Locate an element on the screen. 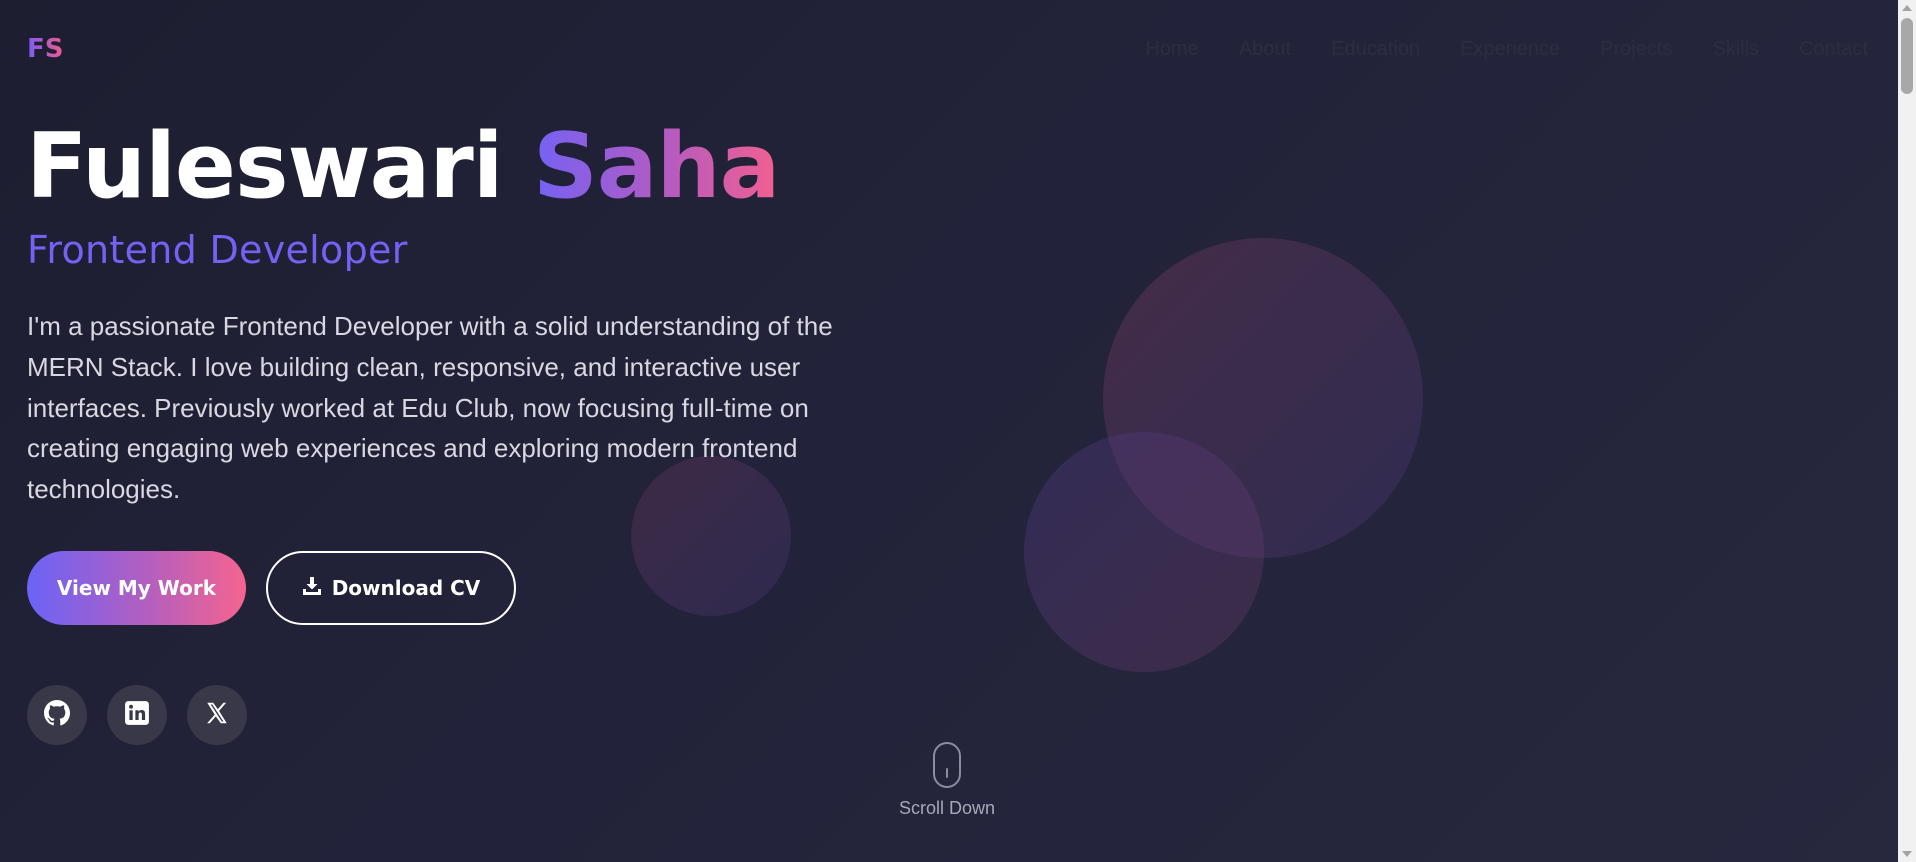 The height and width of the screenshot is (862, 1916). hero-role: Frontend Developer is located at coordinates (217, 250).